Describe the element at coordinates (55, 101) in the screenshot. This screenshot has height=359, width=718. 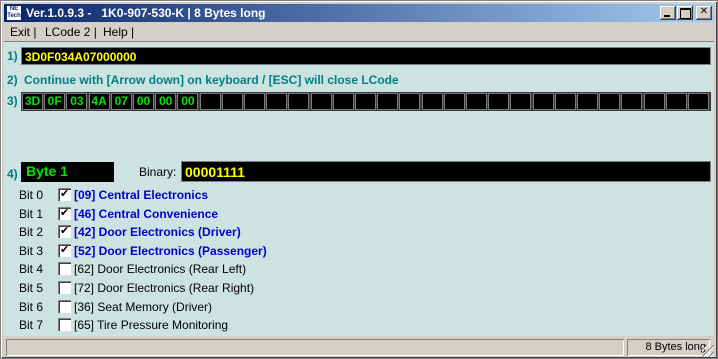
I see `byte-cell: 0F` at that location.